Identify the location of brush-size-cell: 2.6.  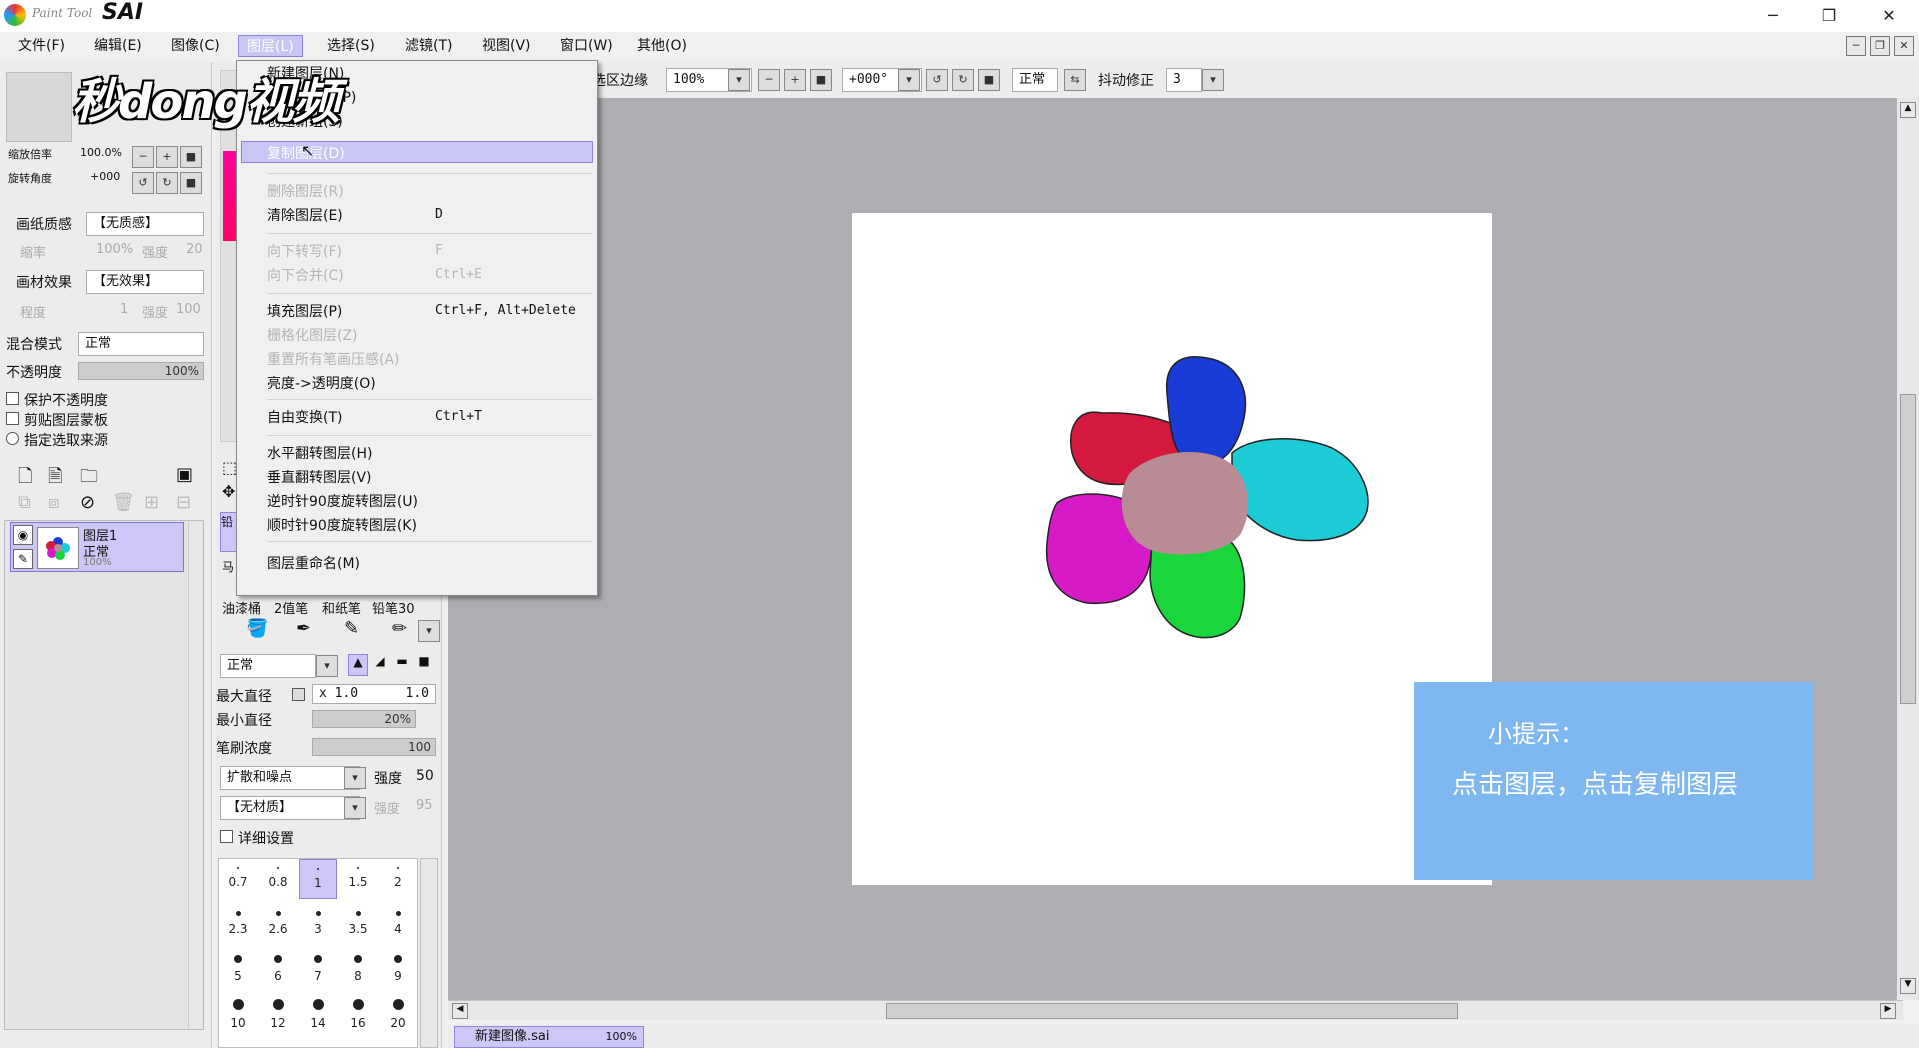
(278, 923).